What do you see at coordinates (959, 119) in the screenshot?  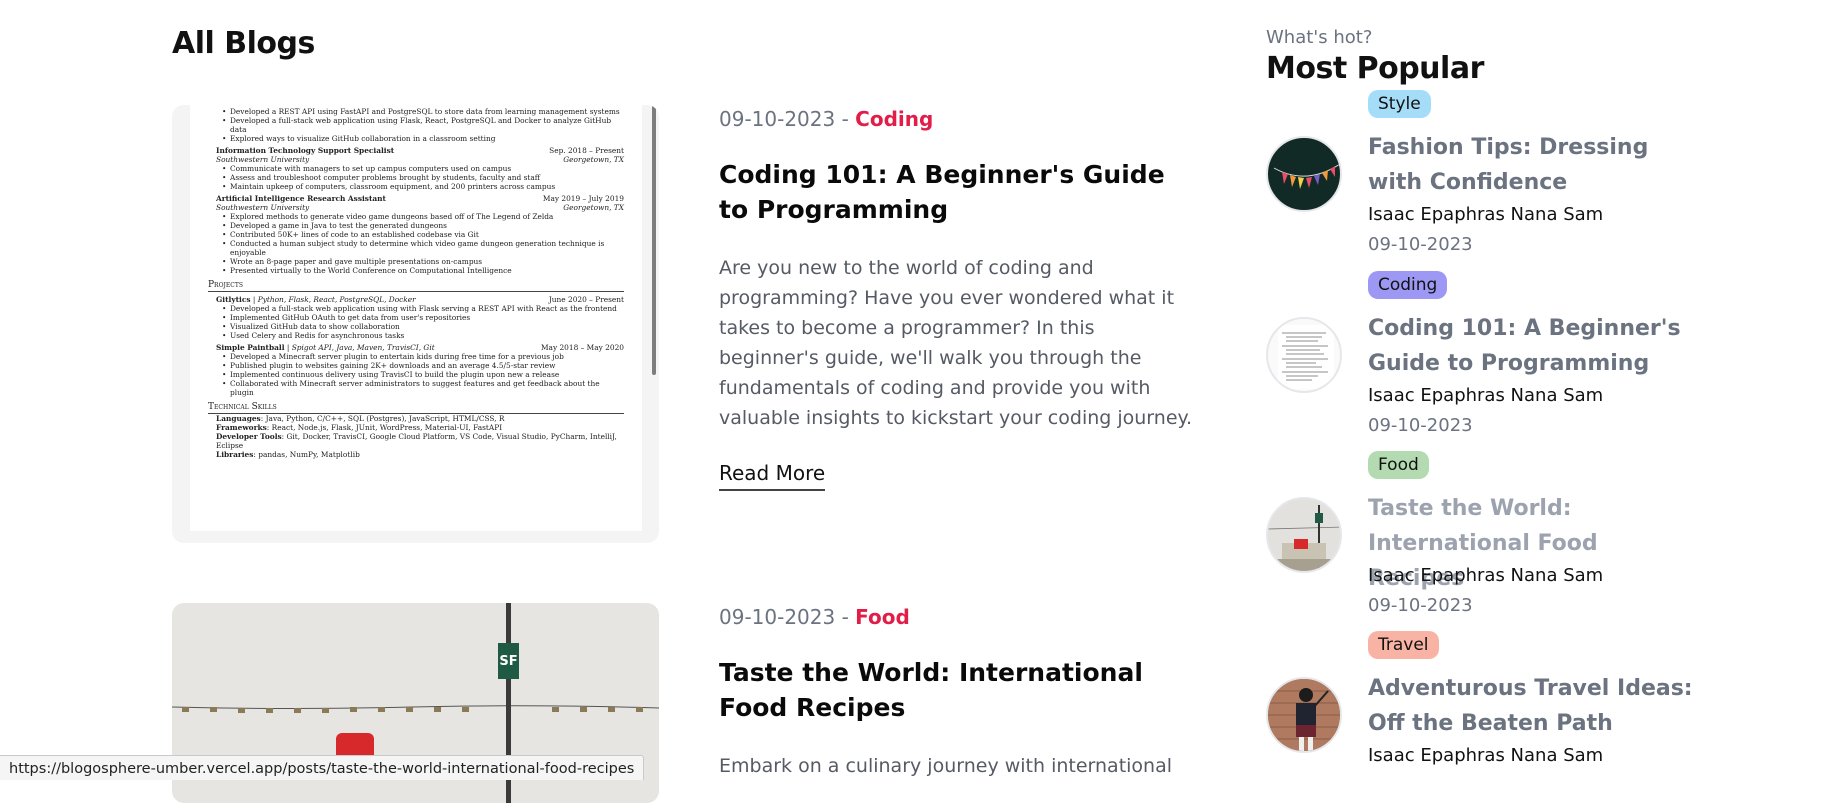 I see `post-meta: 09-10-2023 - Coding` at bounding box center [959, 119].